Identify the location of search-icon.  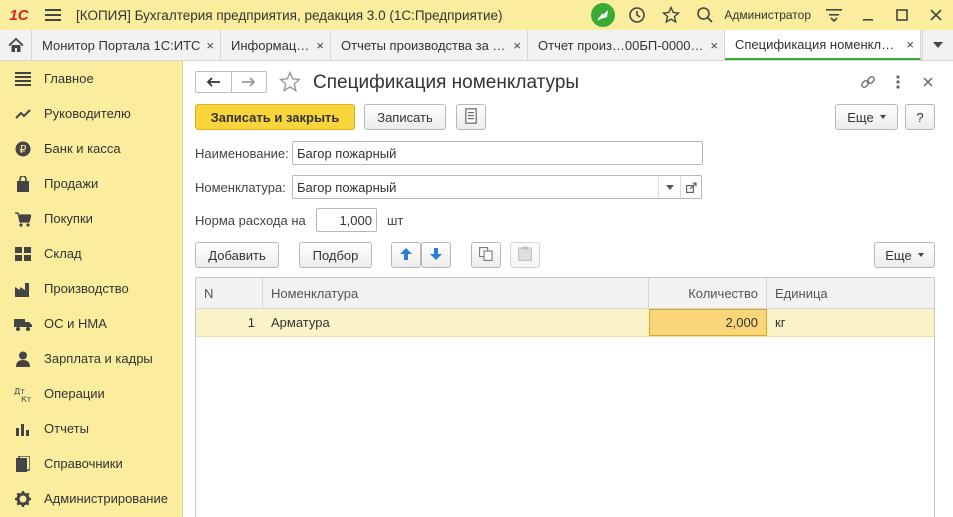
(705, 15).